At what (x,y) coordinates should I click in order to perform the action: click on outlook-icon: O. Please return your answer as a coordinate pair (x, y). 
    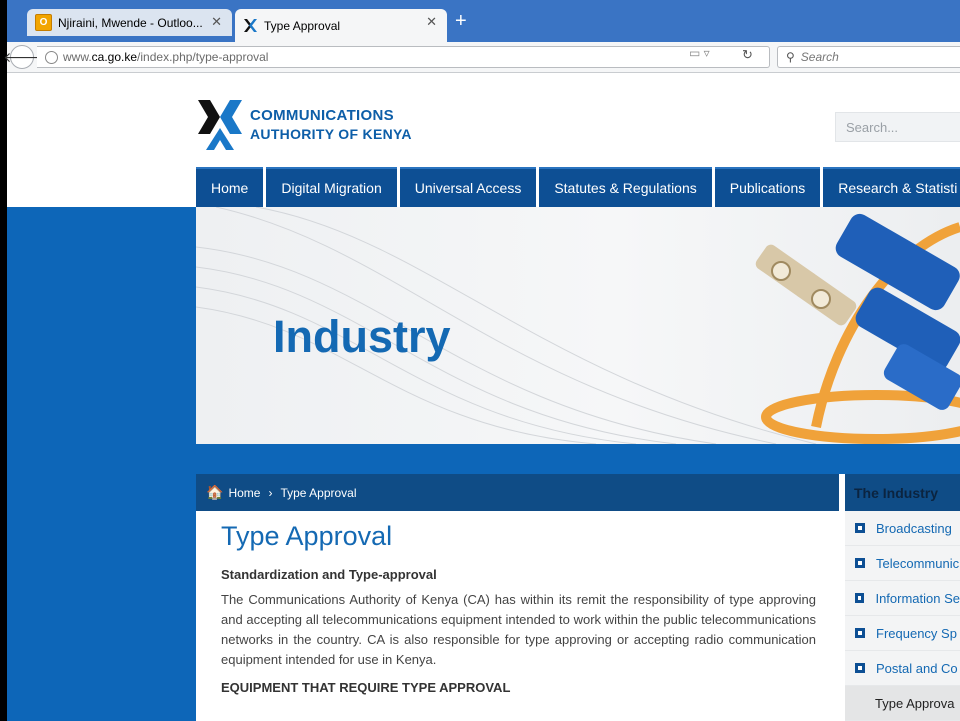
    Looking at the image, I should click on (43, 22).